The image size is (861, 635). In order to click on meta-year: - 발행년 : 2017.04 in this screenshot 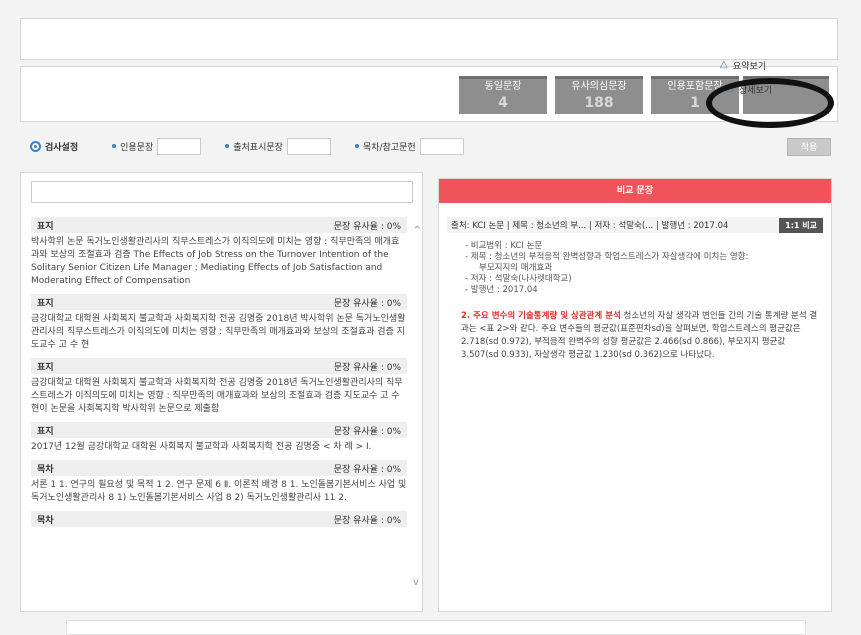, I will do `click(501, 290)`.